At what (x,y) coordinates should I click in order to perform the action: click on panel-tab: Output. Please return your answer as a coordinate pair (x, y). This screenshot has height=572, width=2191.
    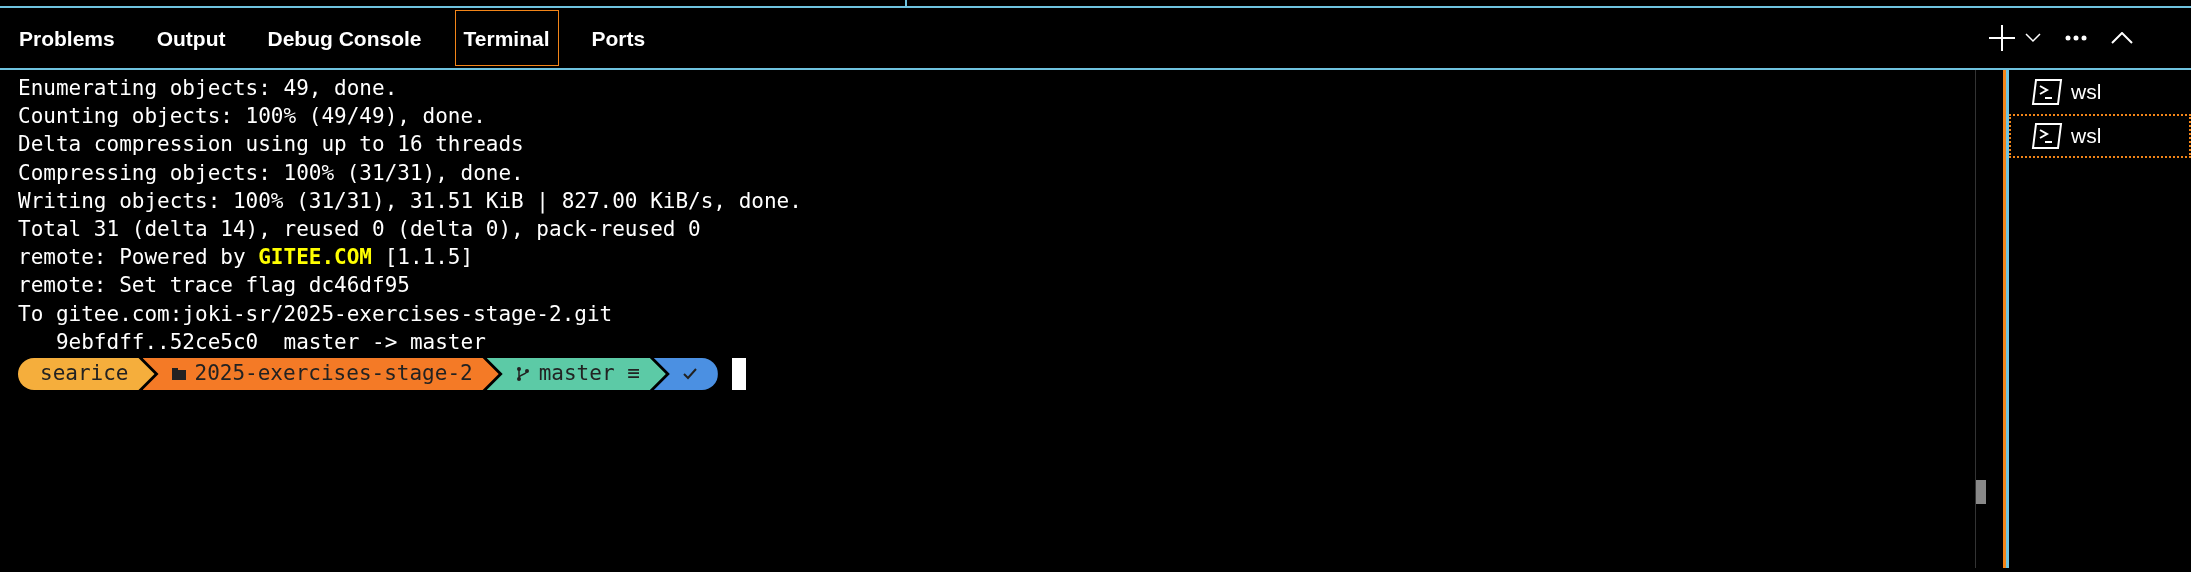
    Looking at the image, I should click on (191, 38).